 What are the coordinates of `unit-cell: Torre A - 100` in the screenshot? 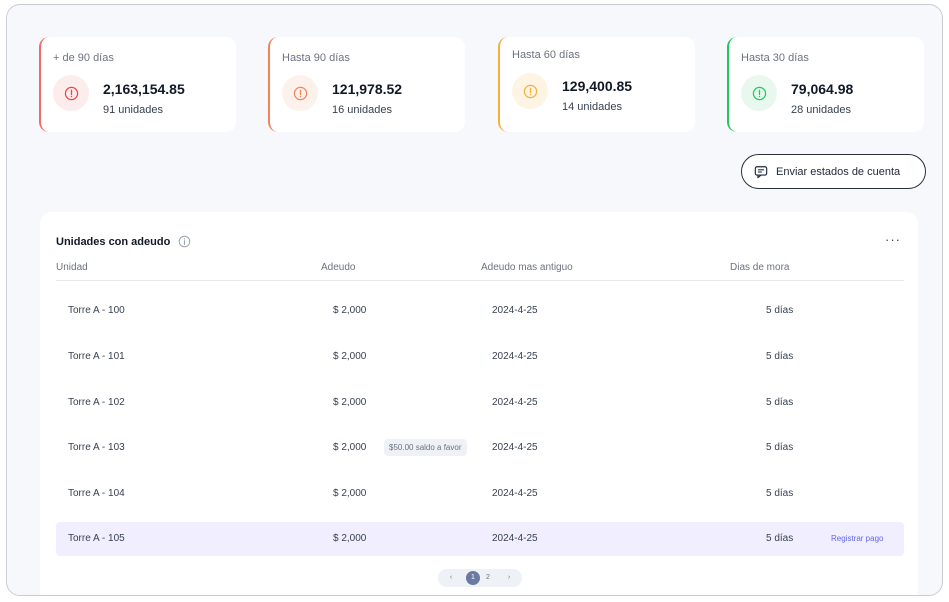 It's located at (96, 310).